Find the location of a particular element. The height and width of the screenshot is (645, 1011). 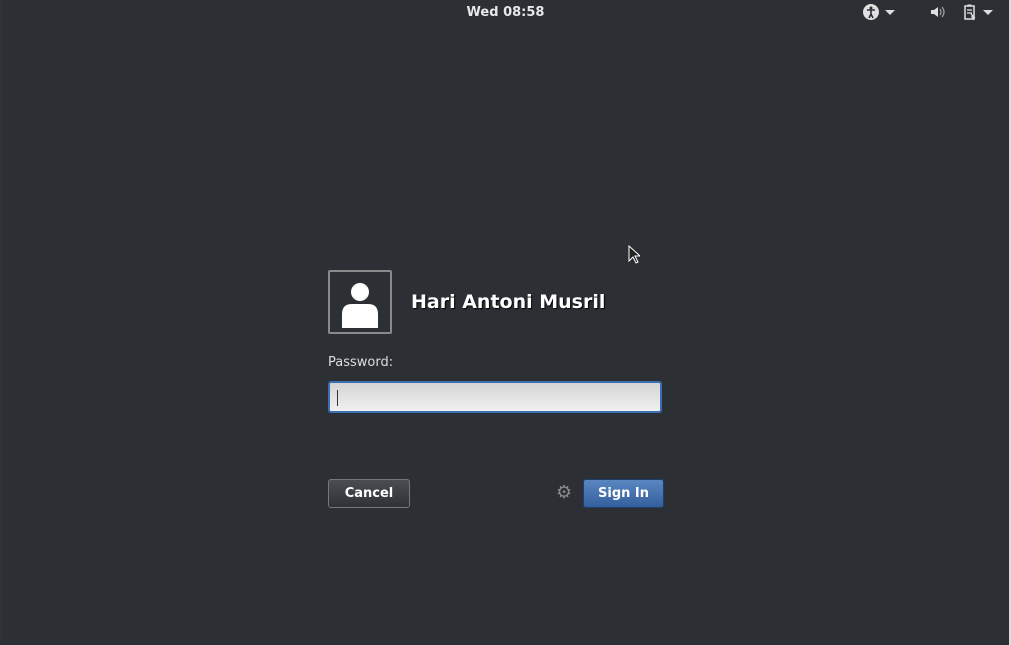

accessibility-icon is located at coordinates (871, 12).